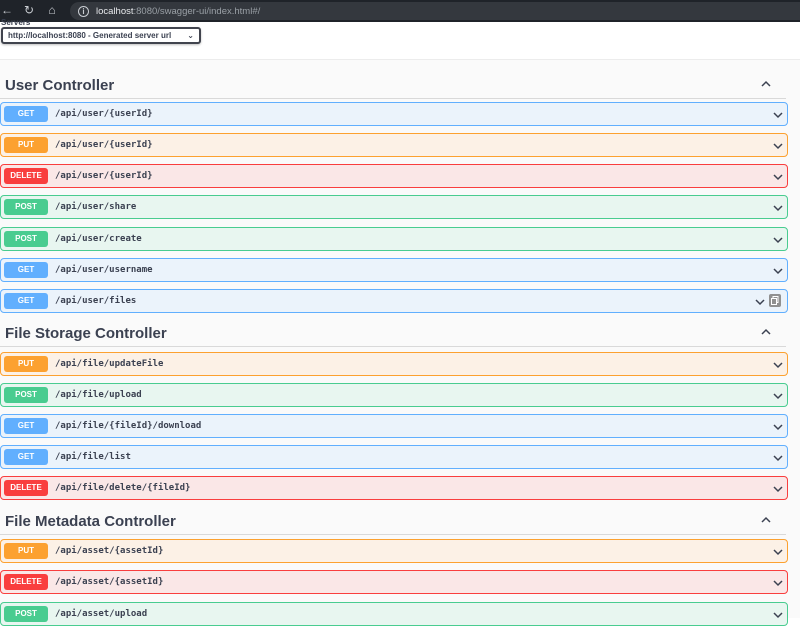 The height and width of the screenshot is (626, 800). I want to click on operation-post: POST/api/file/upload, so click(394, 395).